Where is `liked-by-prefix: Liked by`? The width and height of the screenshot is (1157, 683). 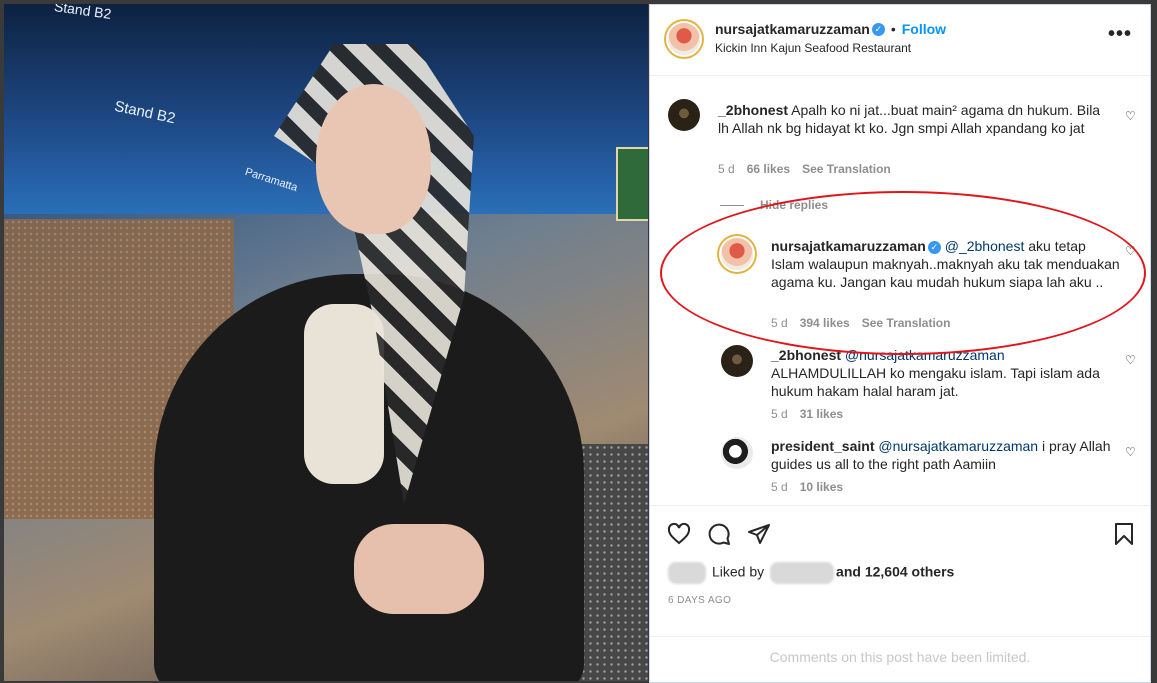 liked-by-prefix: Liked by is located at coordinates (738, 571).